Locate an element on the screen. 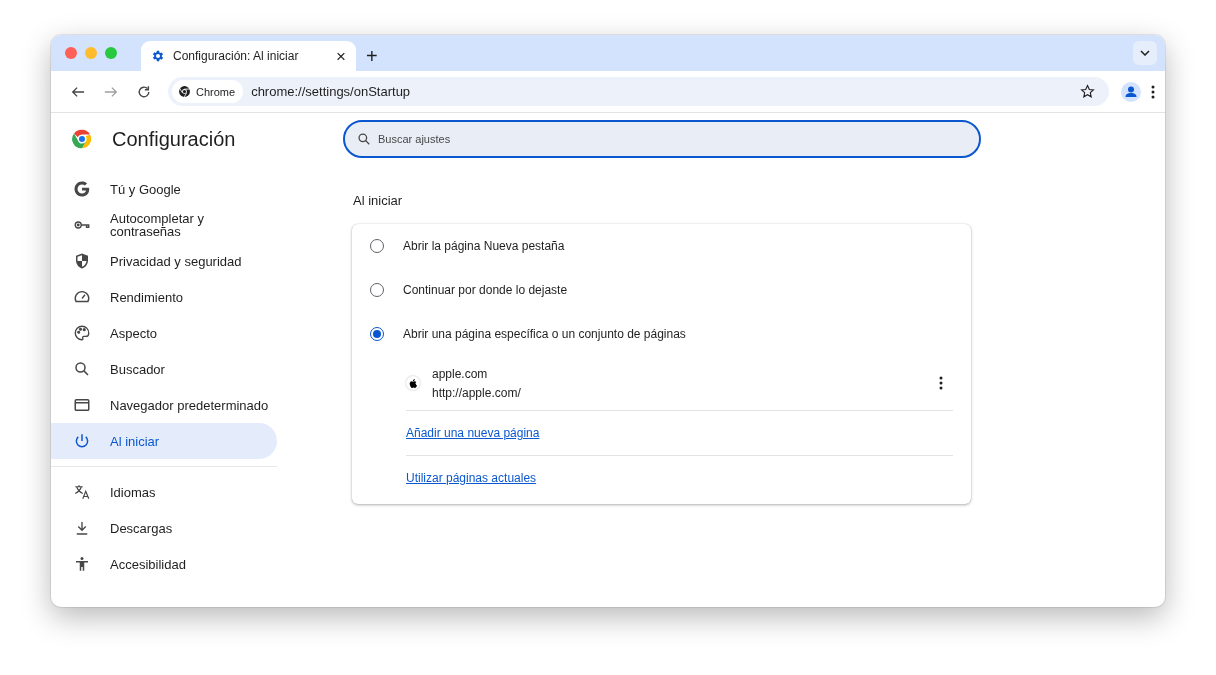 This screenshot has width=1216, height=675. tab-title: Configuración: Al iniciar is located at coordinates (236, 56).